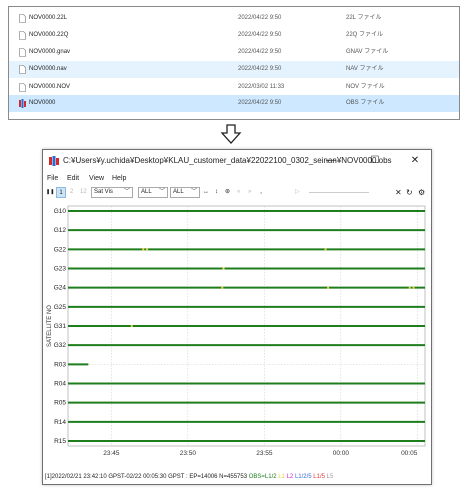 This screenshot has height=493, width=472. Describe the element at coordinates (178, 192) in the screenshot. I see `satellite-filter-value: ALL` at that location.